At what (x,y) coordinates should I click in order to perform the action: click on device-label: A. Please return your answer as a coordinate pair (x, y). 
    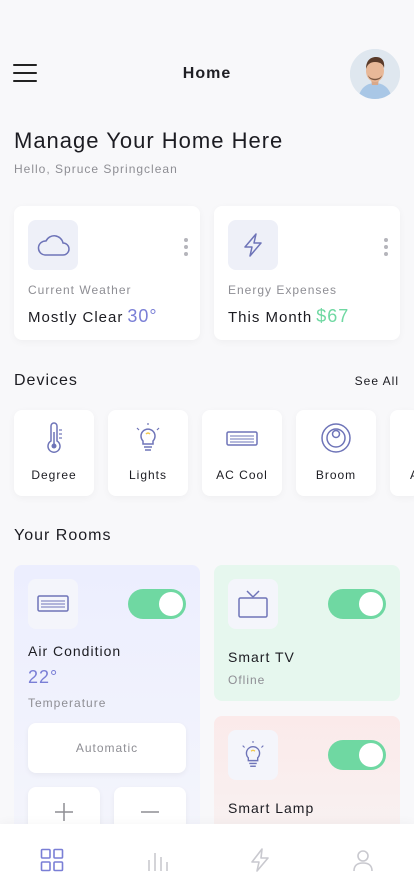
    Looking at the image, I should click on (412, 475).